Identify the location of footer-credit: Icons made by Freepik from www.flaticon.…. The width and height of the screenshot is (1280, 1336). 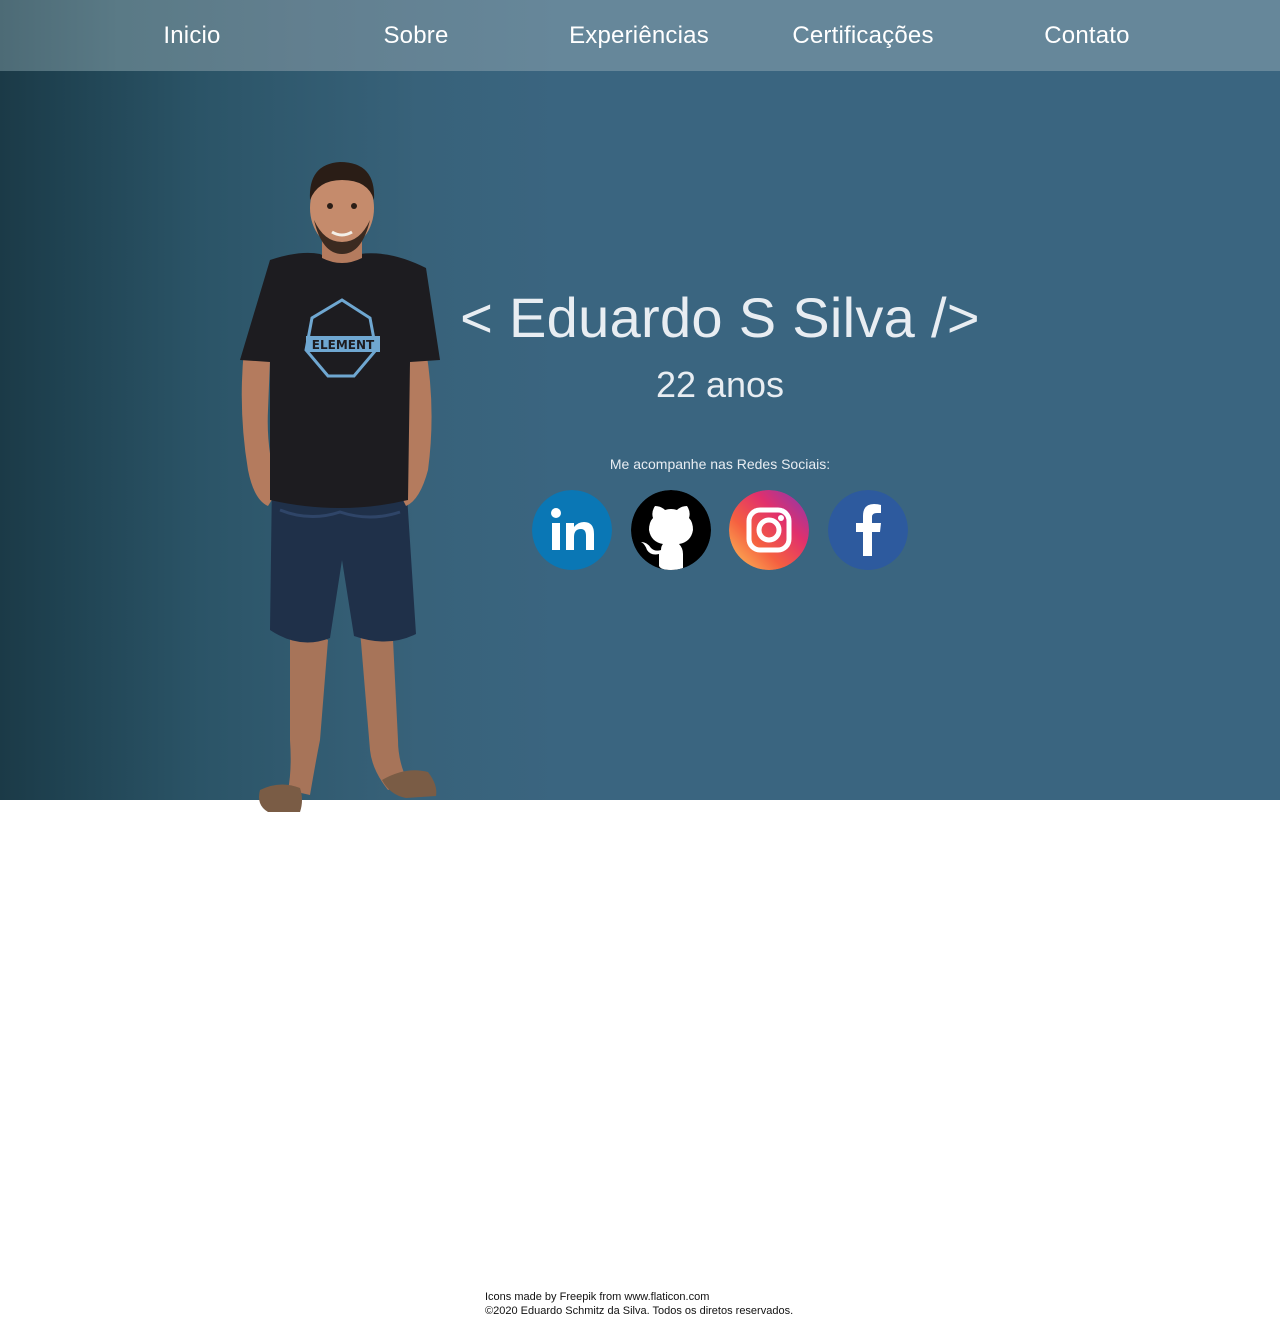
(597, 1297).